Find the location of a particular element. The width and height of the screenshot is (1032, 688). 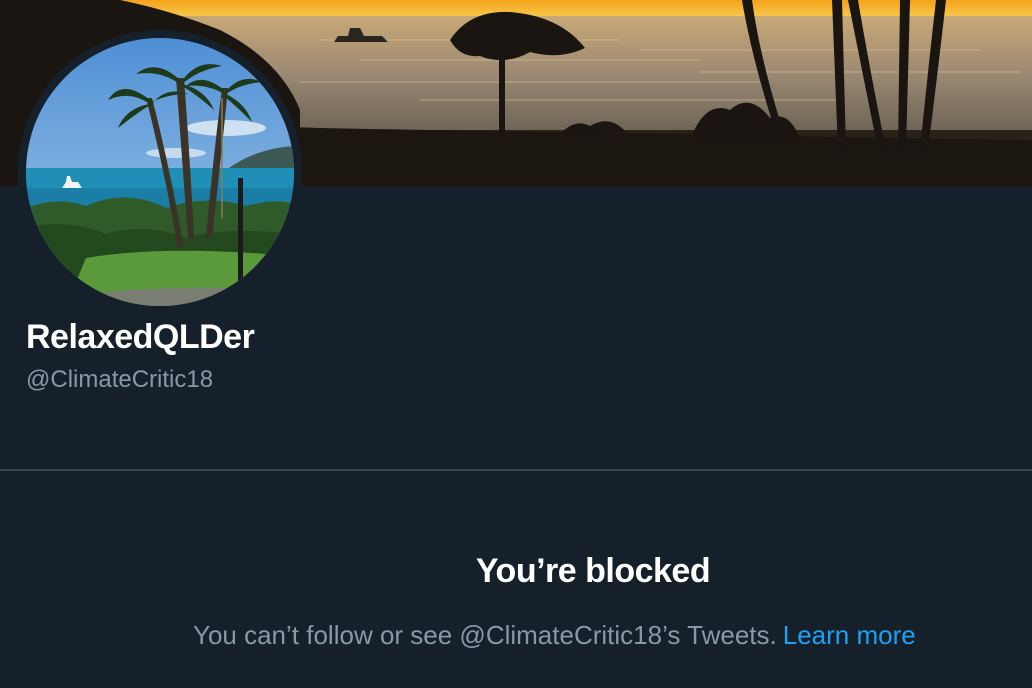

avatar-photo is located at coordinates (160, 172).